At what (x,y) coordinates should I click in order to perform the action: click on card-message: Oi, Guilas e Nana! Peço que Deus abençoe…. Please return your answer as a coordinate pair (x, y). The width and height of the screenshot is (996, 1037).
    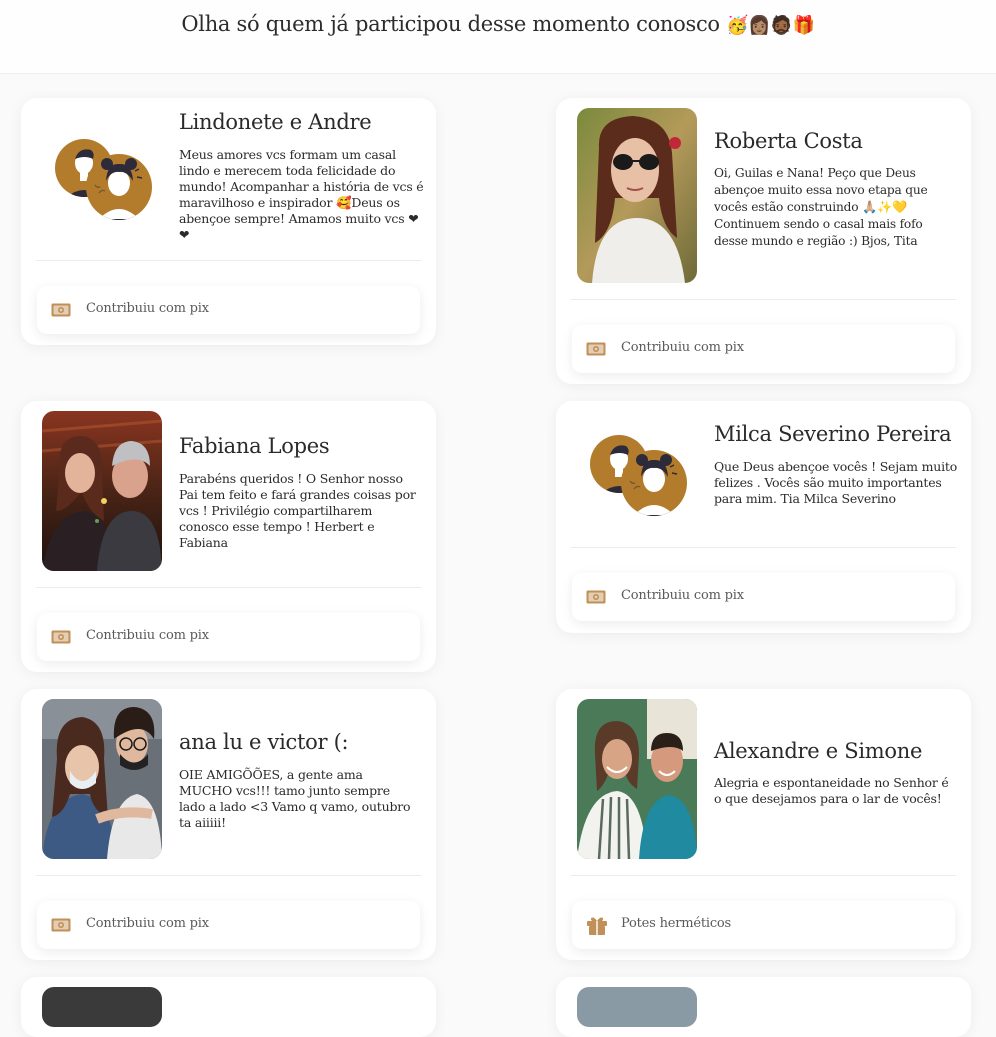
    Looking at the image, I should click on (821, 207).